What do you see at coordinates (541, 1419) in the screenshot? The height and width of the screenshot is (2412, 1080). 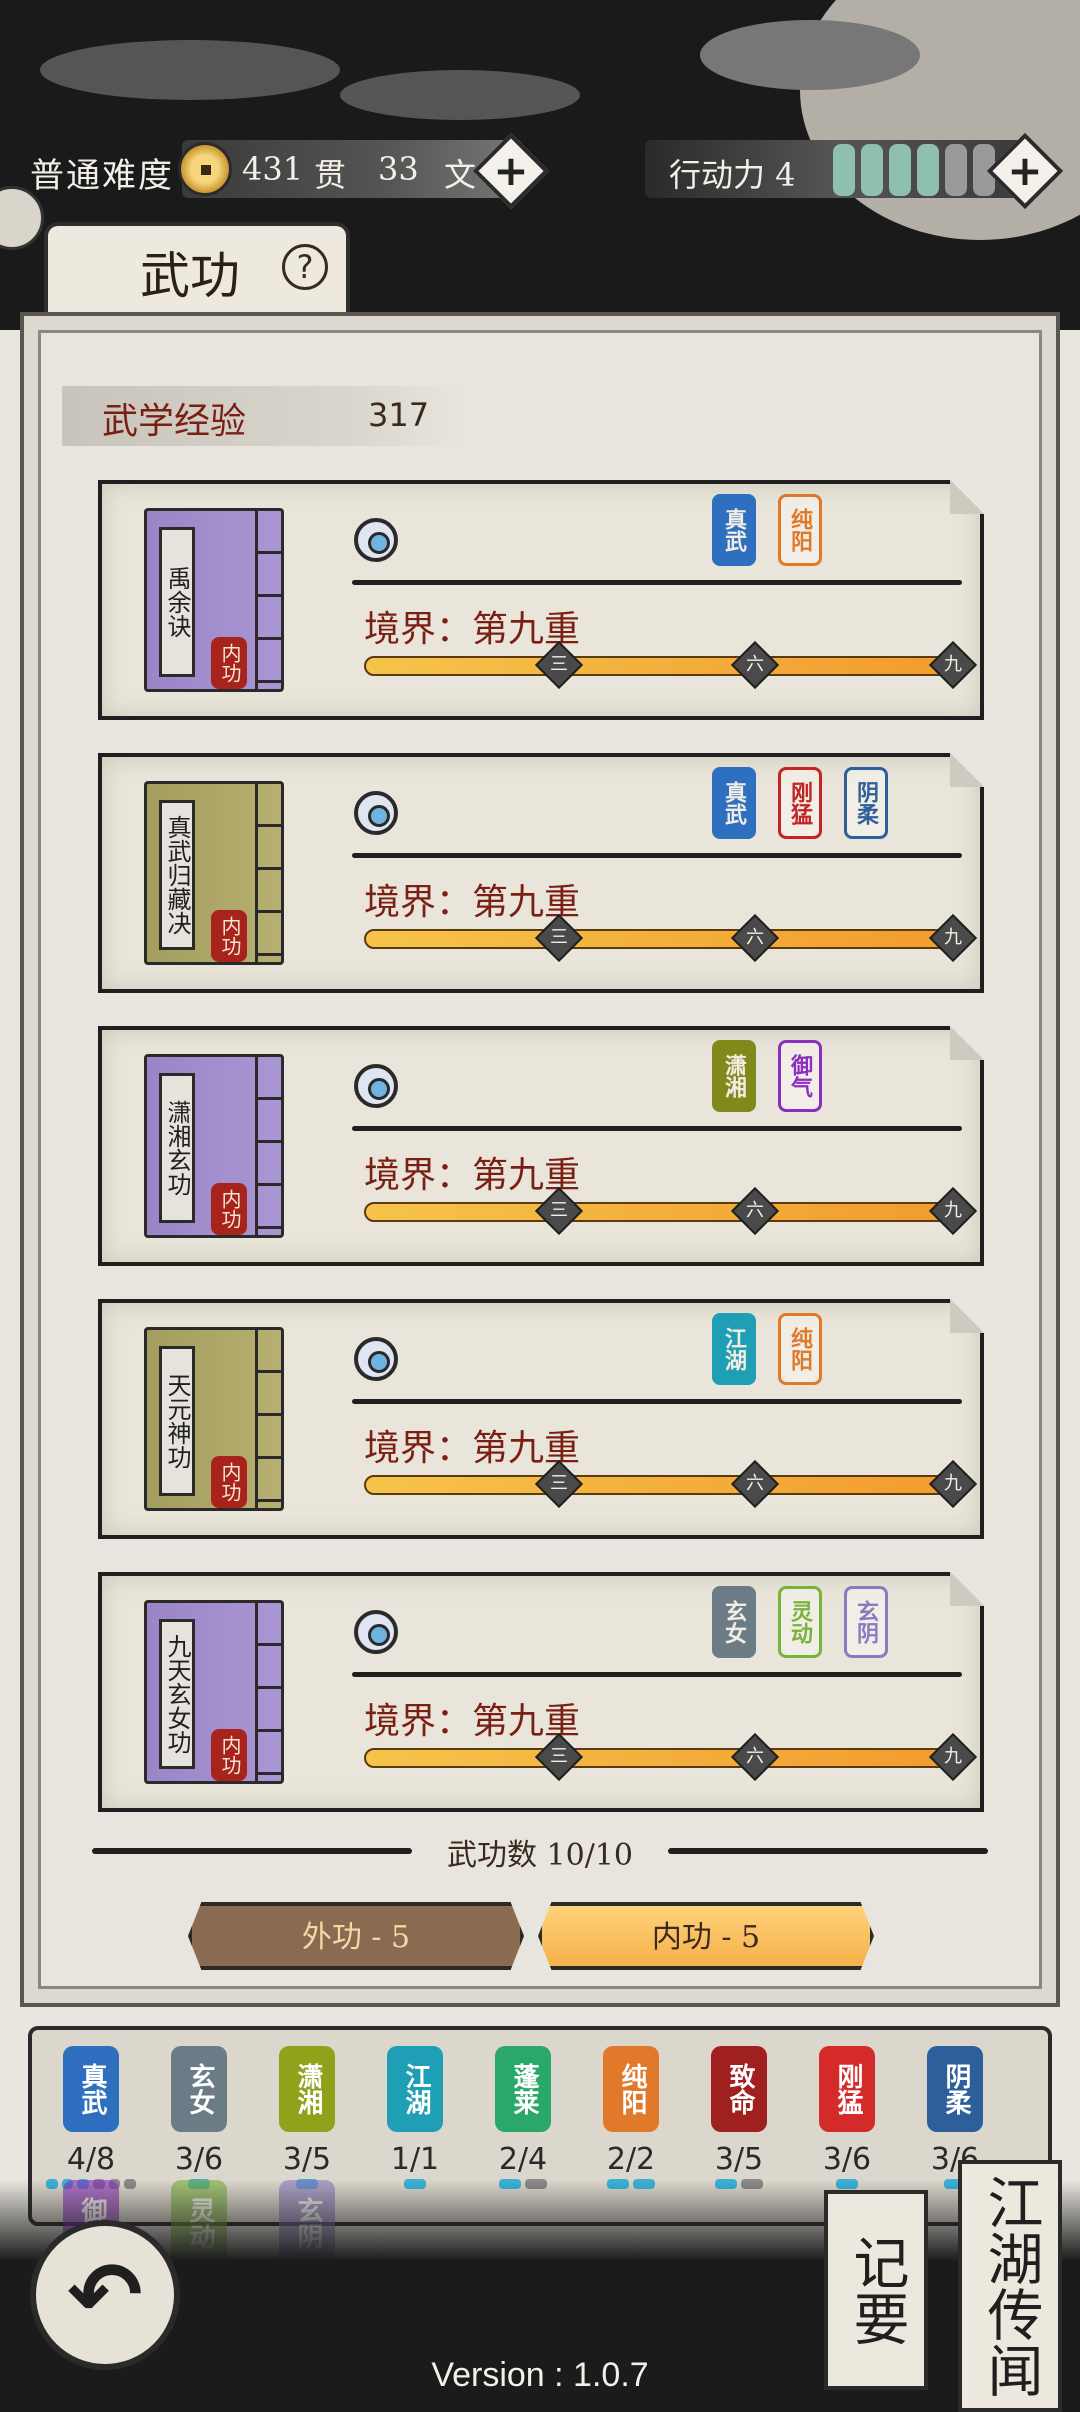 I see `skill-card: 天元神功 内功 境界：第九重 三 六 九 江湖 纯阳` at bounding box center [541, 1419].